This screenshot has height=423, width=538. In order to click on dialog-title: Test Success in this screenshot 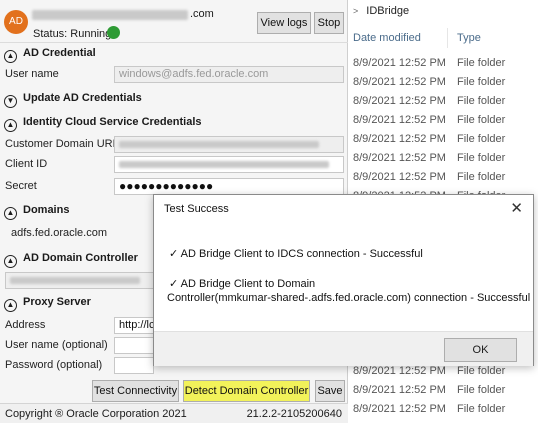, I will do `click(196, 209)`.